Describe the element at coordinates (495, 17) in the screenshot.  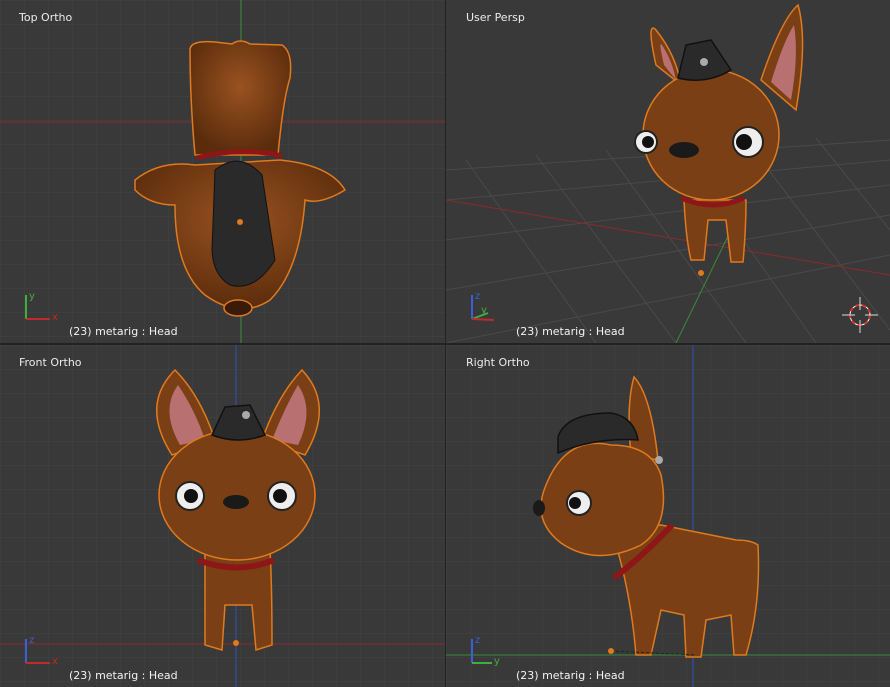
I see `viewport-label: User Persp` at that location.